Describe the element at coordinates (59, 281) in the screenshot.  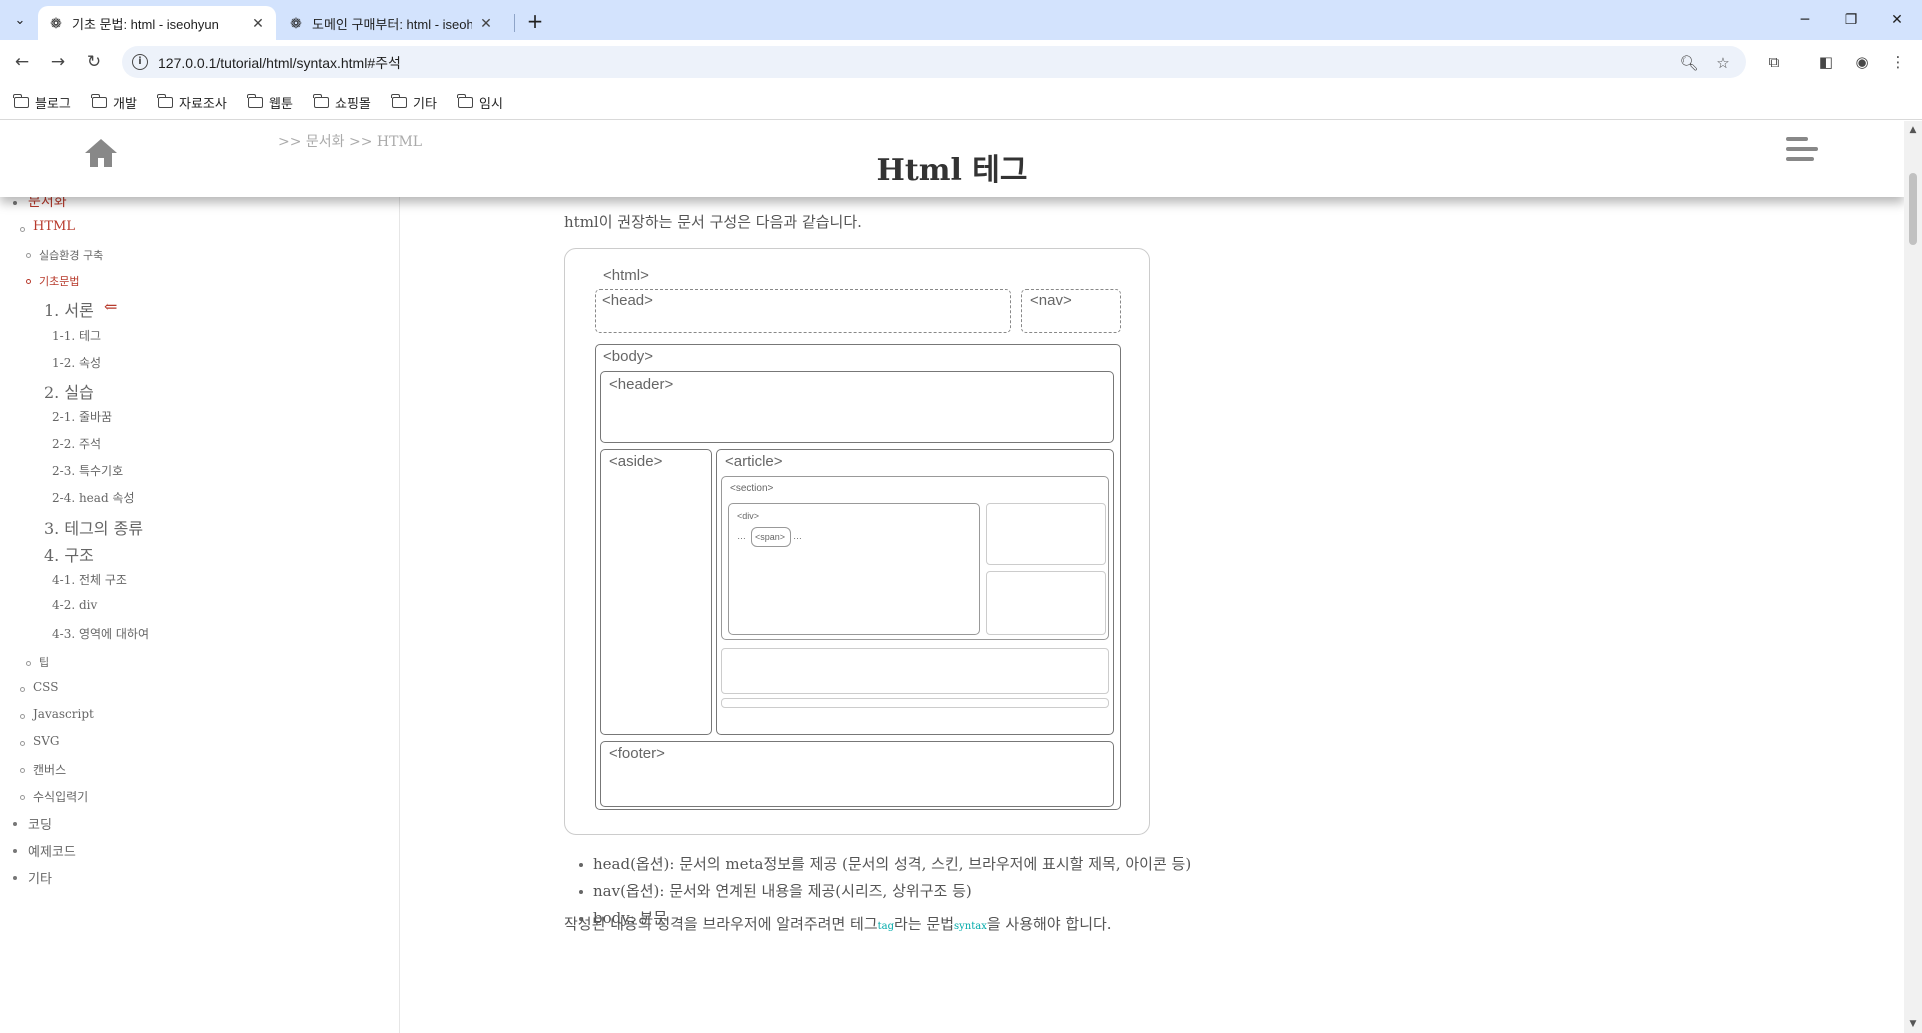
I see `sidebar-item-basic: 기초문법` at that location.